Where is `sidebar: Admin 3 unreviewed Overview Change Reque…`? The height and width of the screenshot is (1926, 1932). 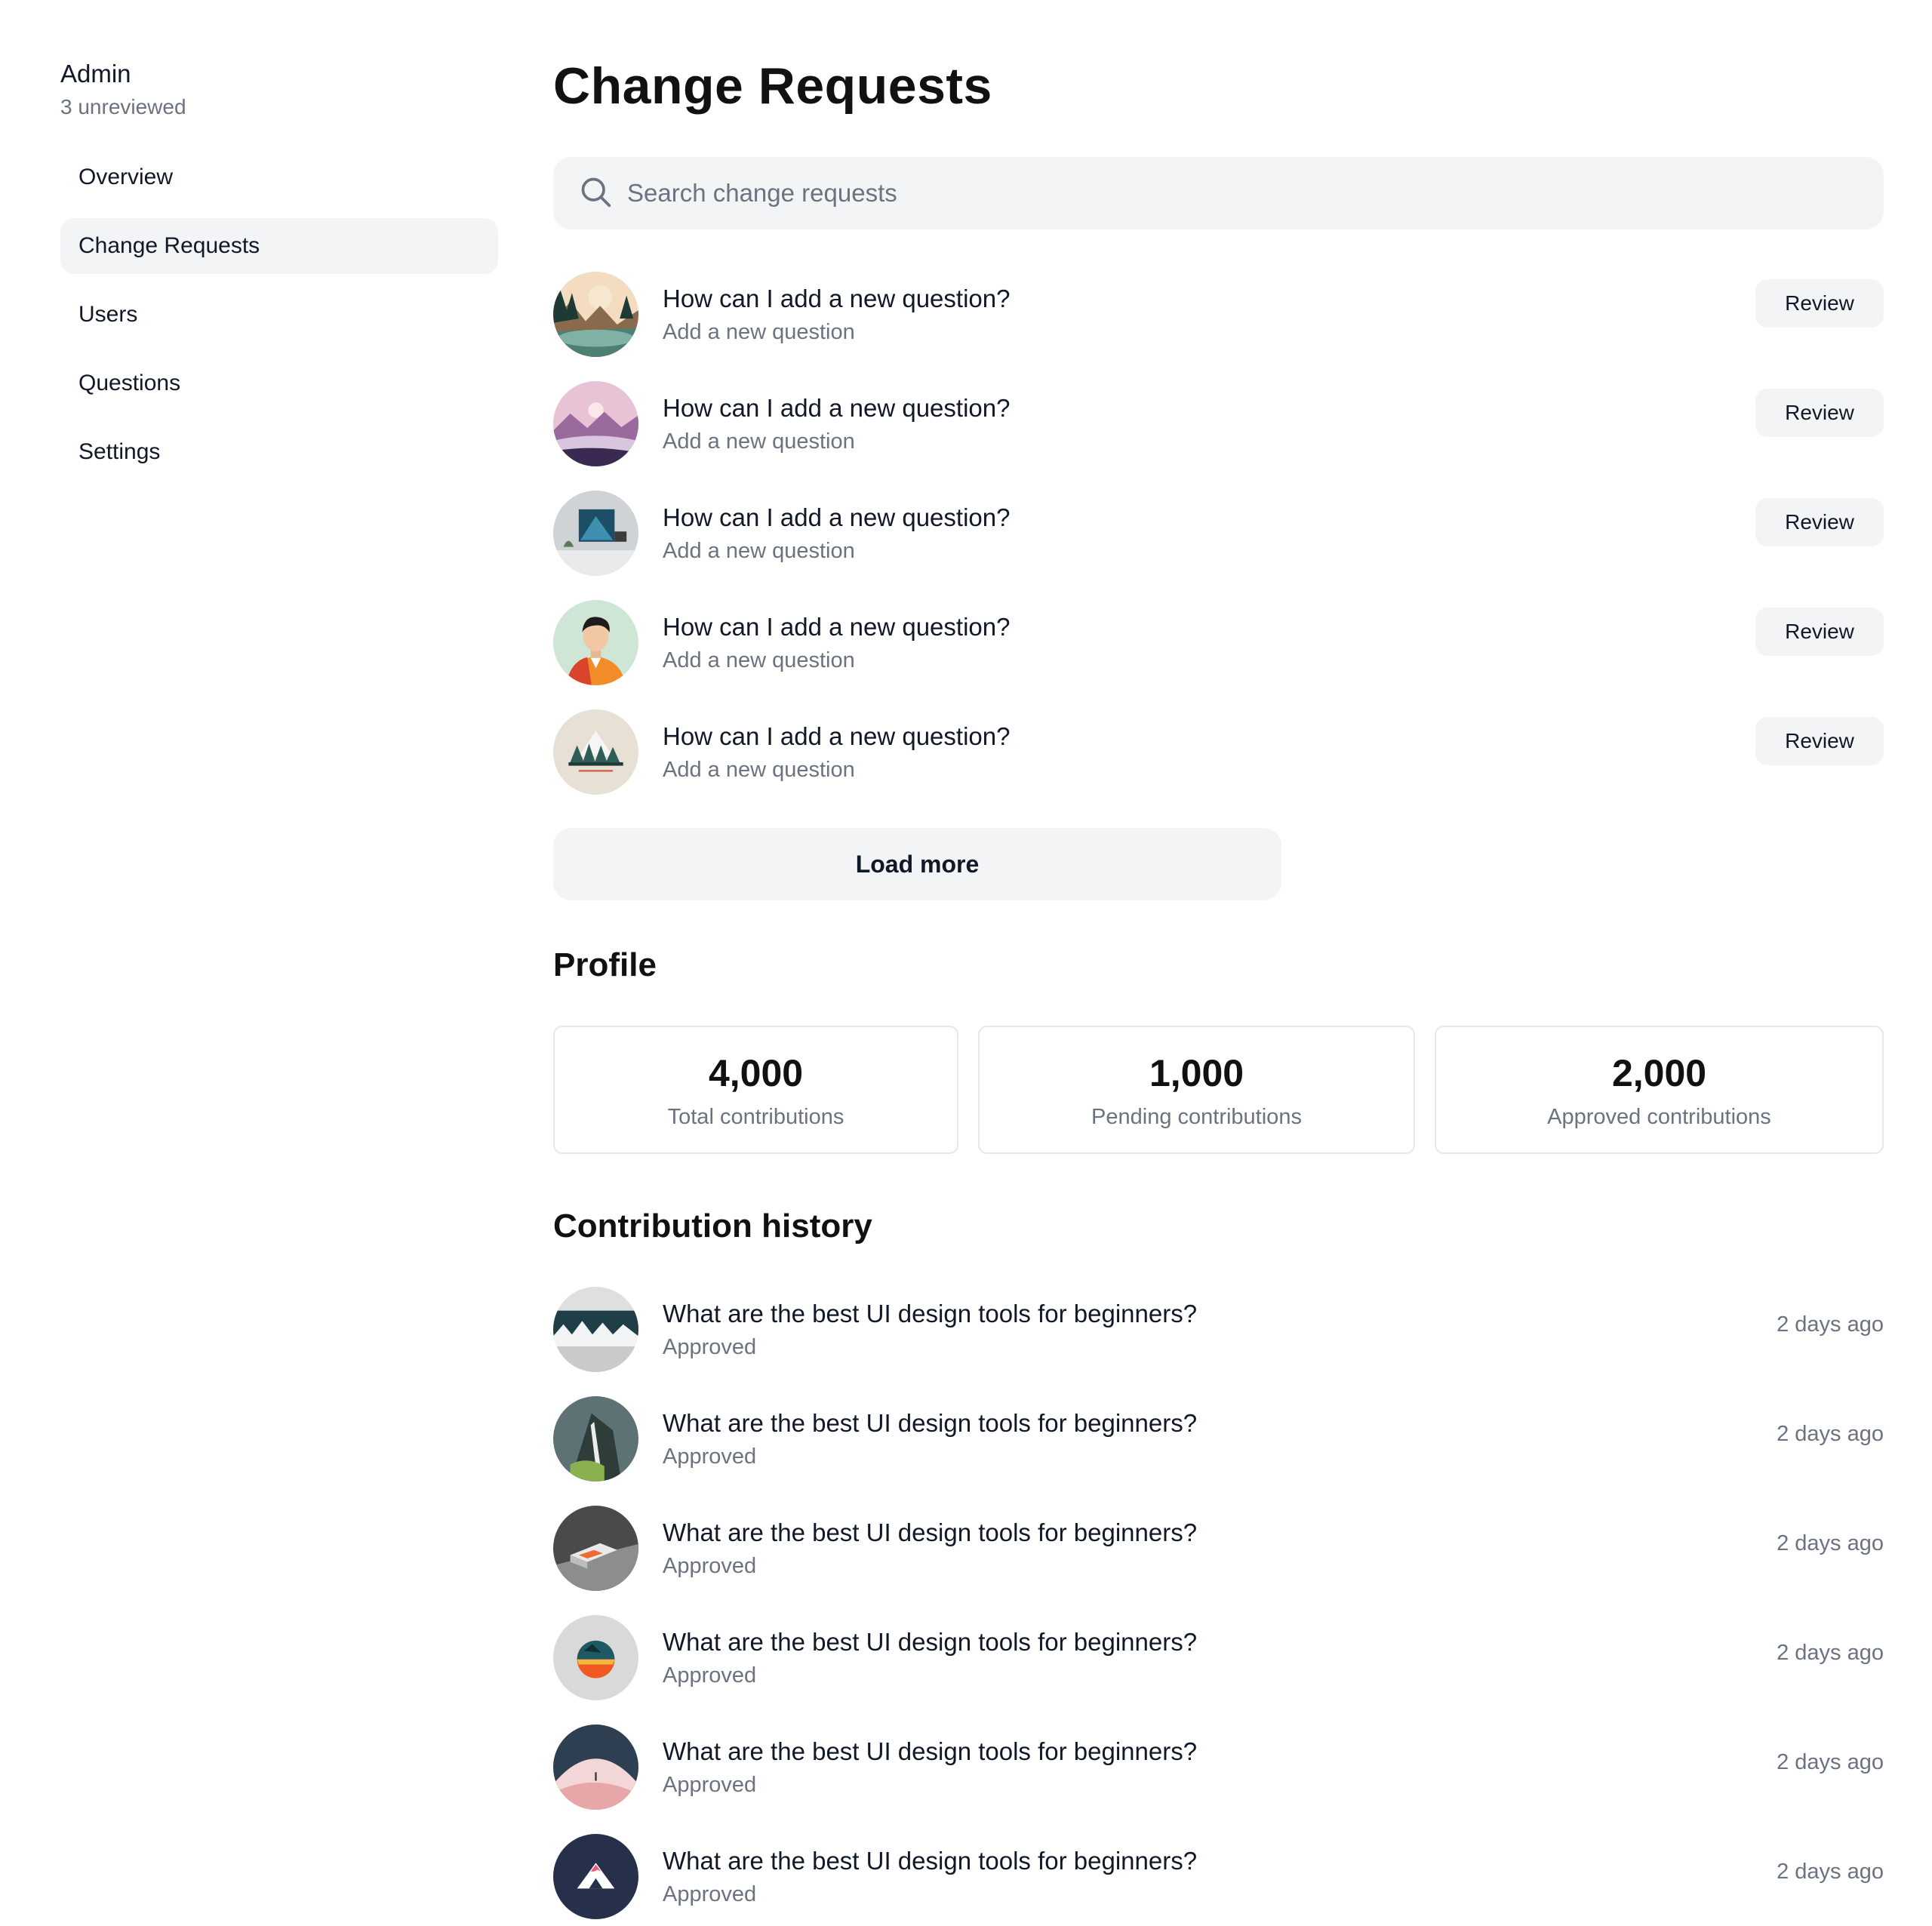
sidebar: Admin 3 unreviewed Overview Change Reque… is located at coordinates (279, 275).